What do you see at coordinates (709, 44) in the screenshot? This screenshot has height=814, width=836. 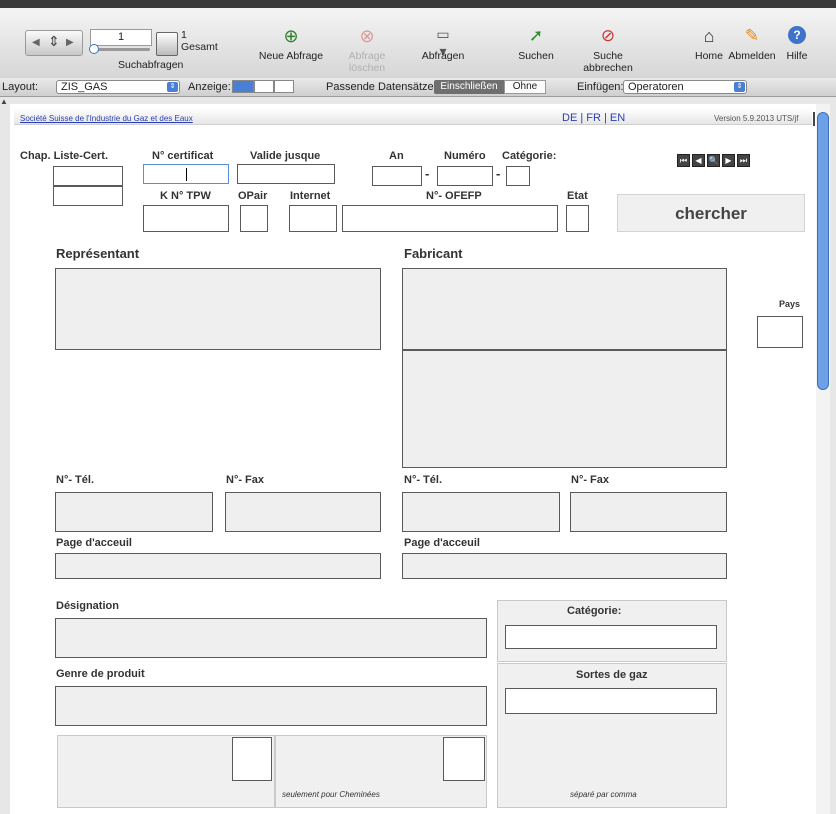 I see `home-button: ⌂ Home` at bounding box center [709, 44].